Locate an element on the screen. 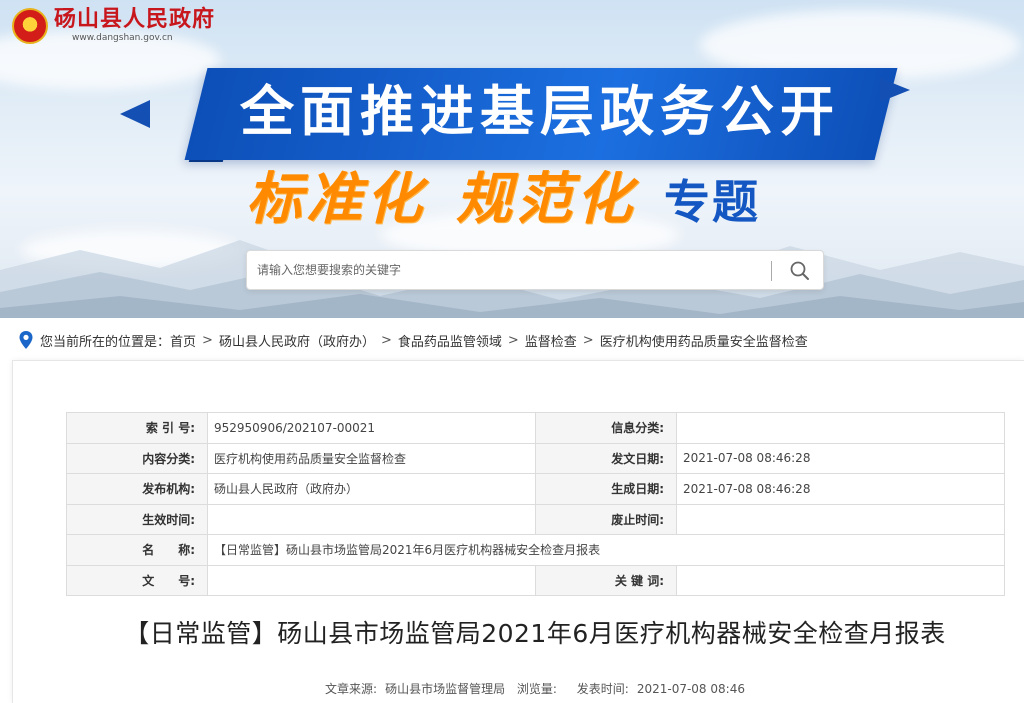  search-button is located at coordinates (800, 270).